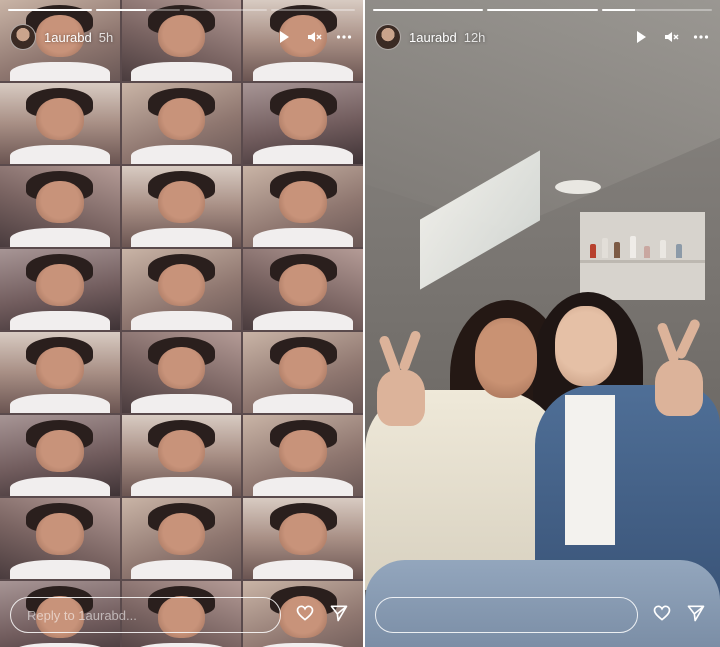 The height and width of the screenshot is (647, 720). I want to click on post-time: 12h, so click(474, 37).